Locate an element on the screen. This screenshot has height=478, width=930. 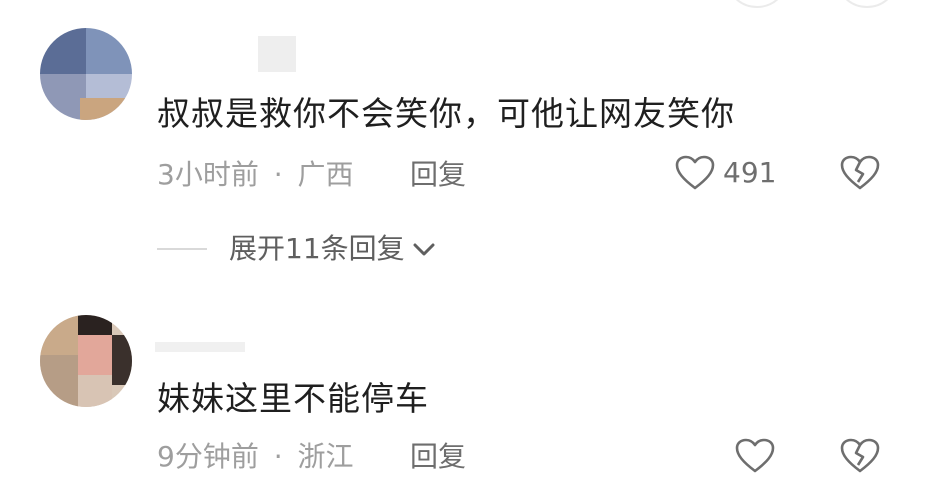
comment-location: 浙江 is located at coordinates (325, 456).